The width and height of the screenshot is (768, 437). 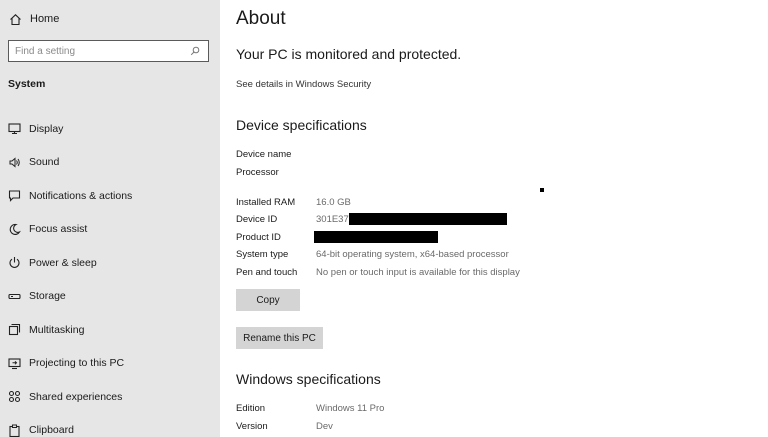 I want to click on windows-specifications-heading: Windows specifications, so click(x=308, y=379).